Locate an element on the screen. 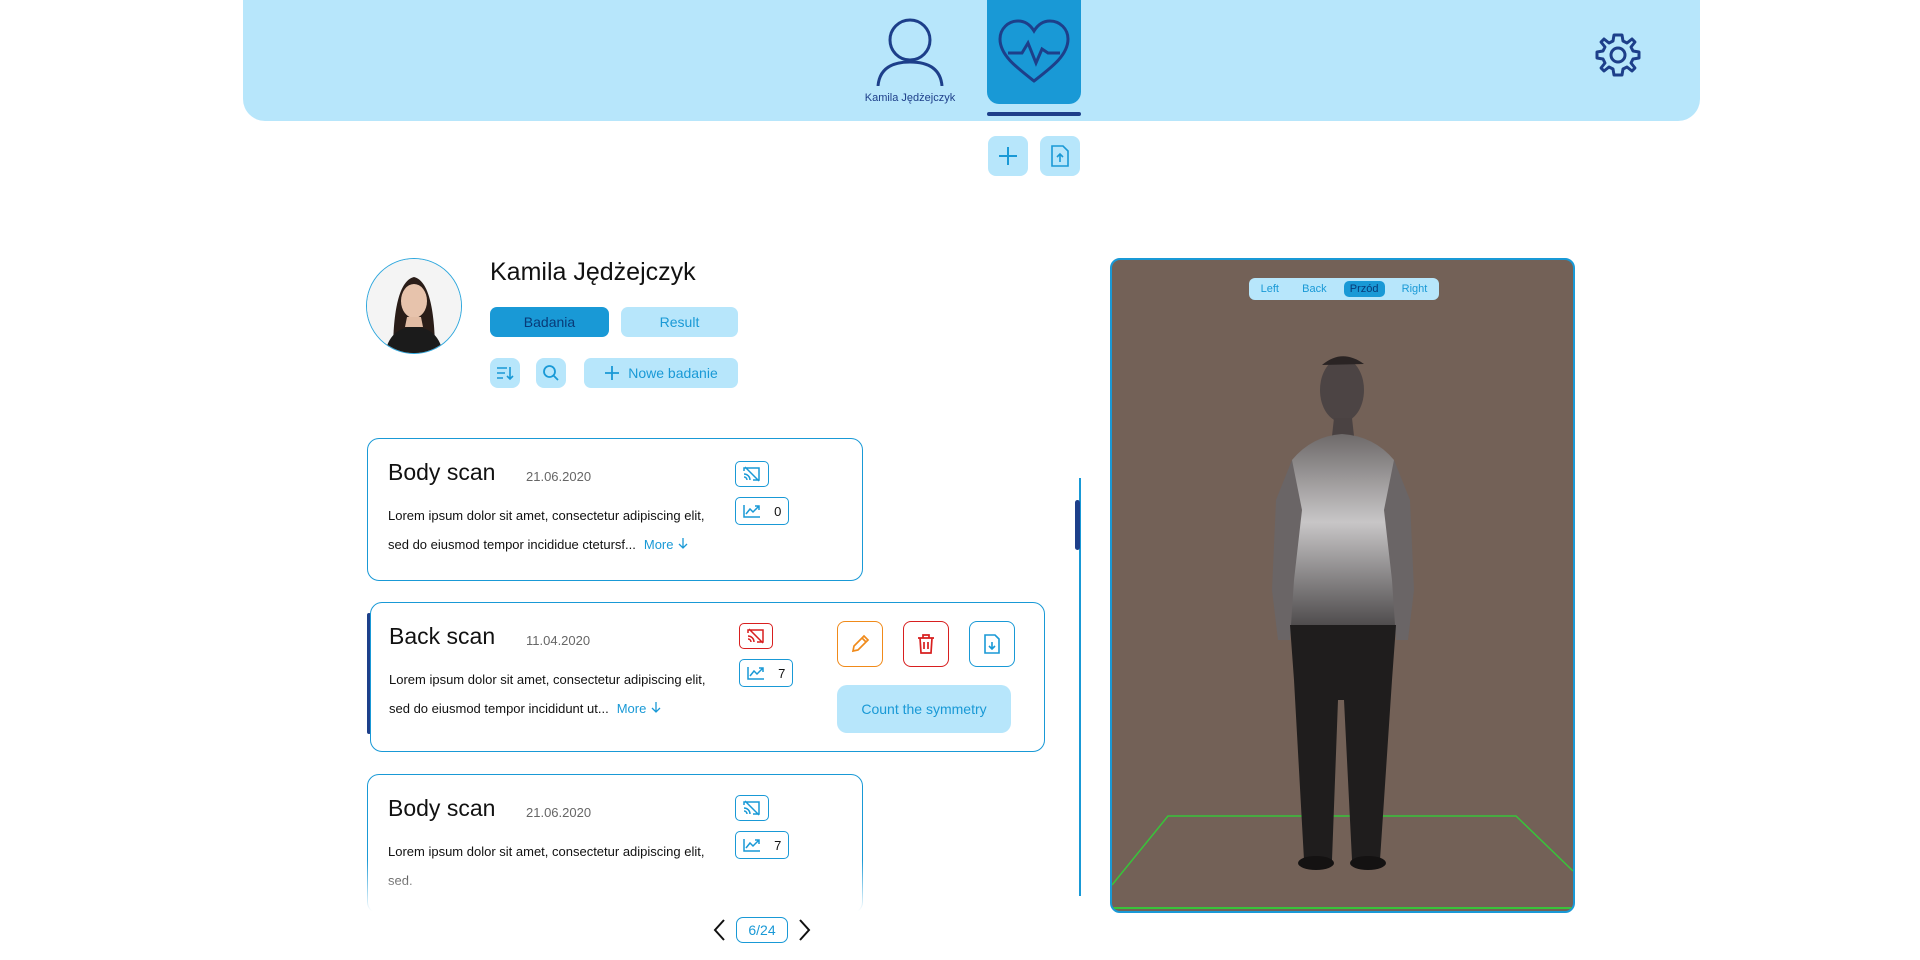 Image resolution: width=1920 pixels, height=960 pixels. file-download-icon is located at coordinates (992, 644).